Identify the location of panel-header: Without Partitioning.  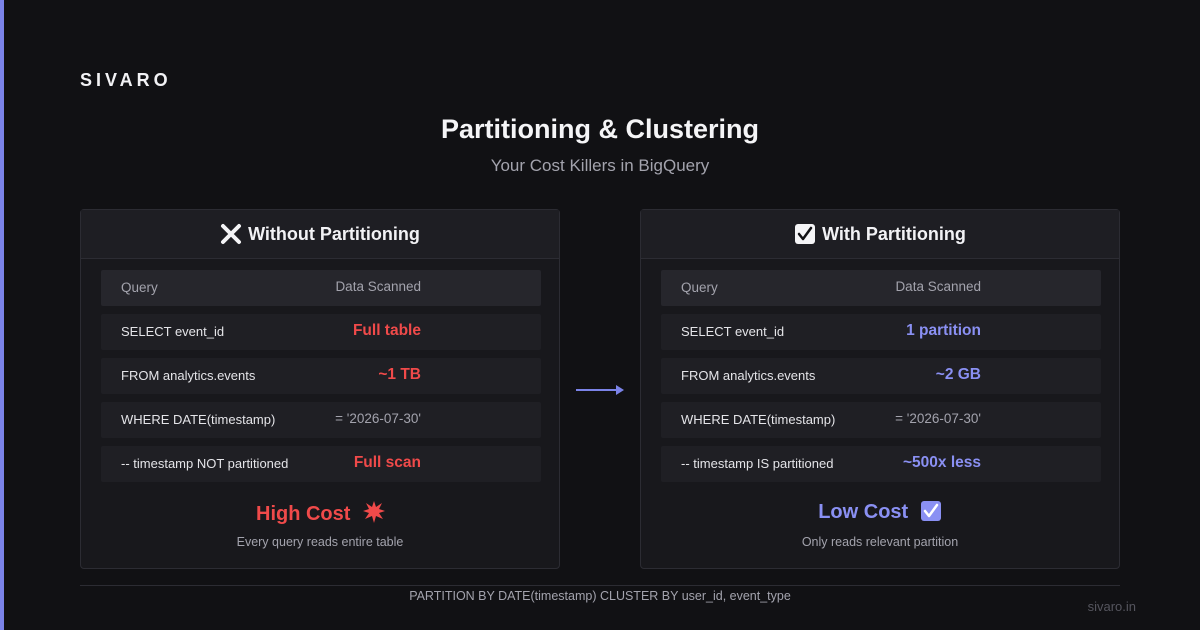
(320, 234).